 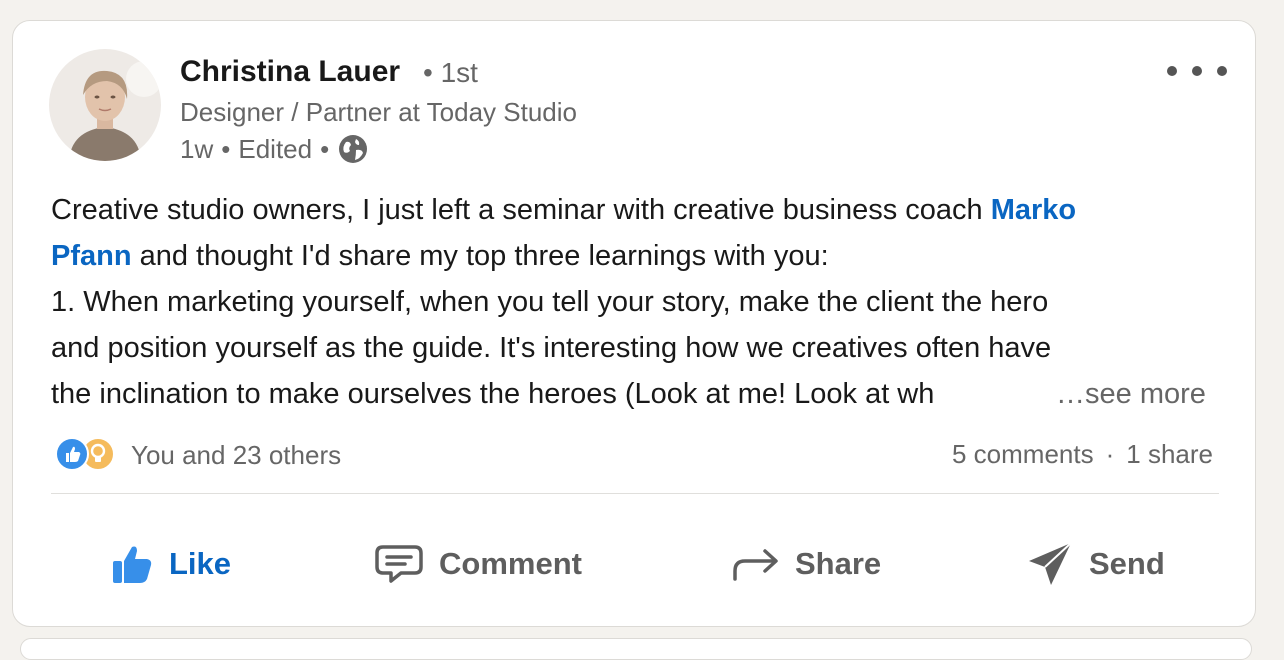 I want to click on edited-label: Edited, so click(x=275, y=148).